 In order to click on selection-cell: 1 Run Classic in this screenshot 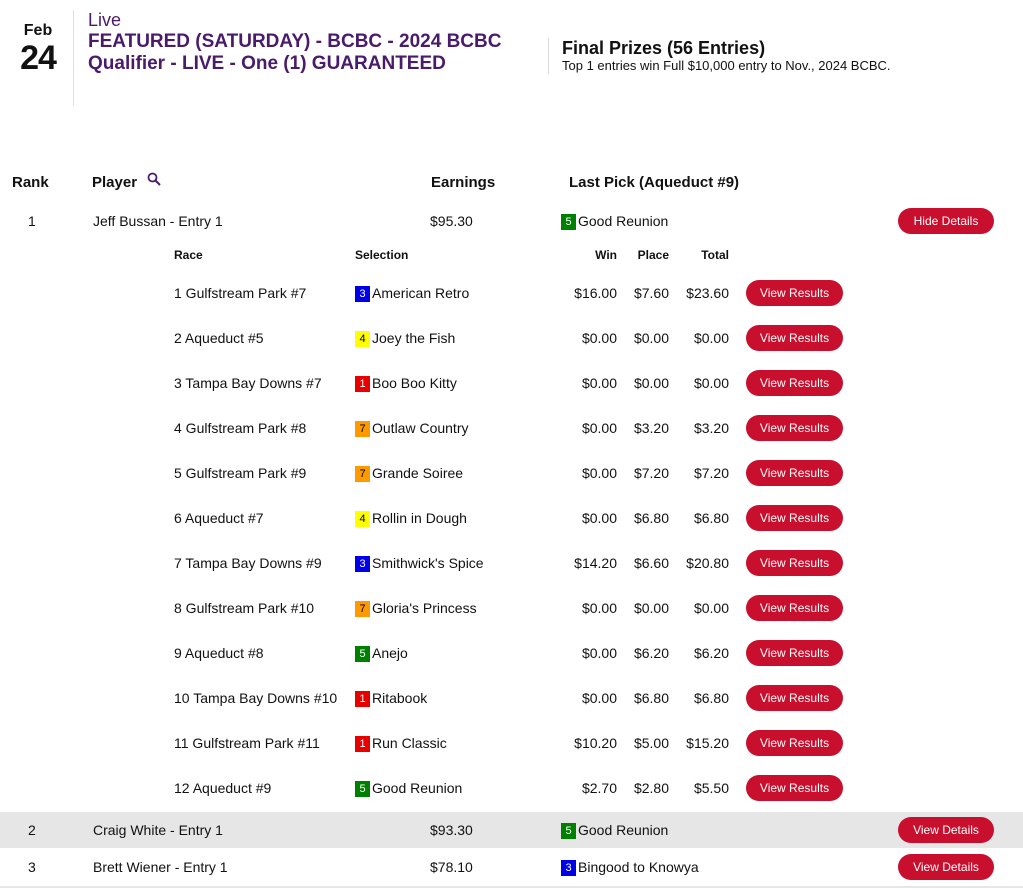, I will do `click(401, 743)`.